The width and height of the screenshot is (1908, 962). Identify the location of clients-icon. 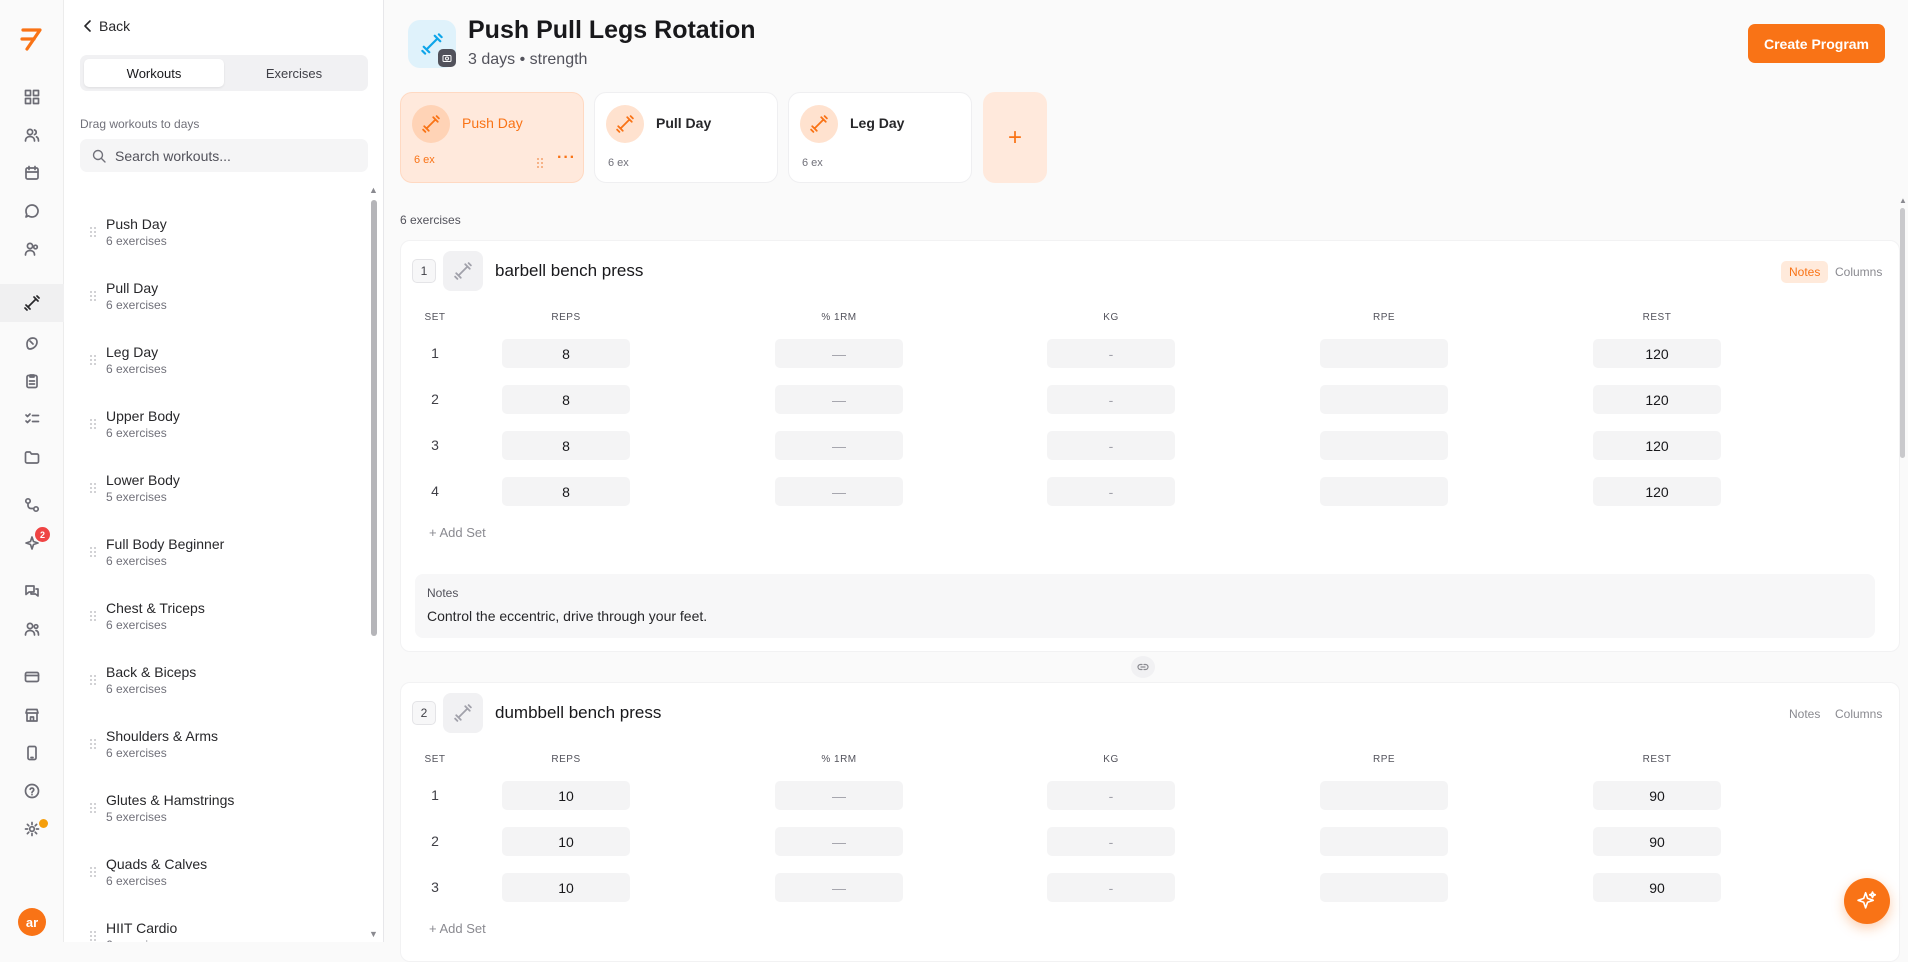
(32, 135).